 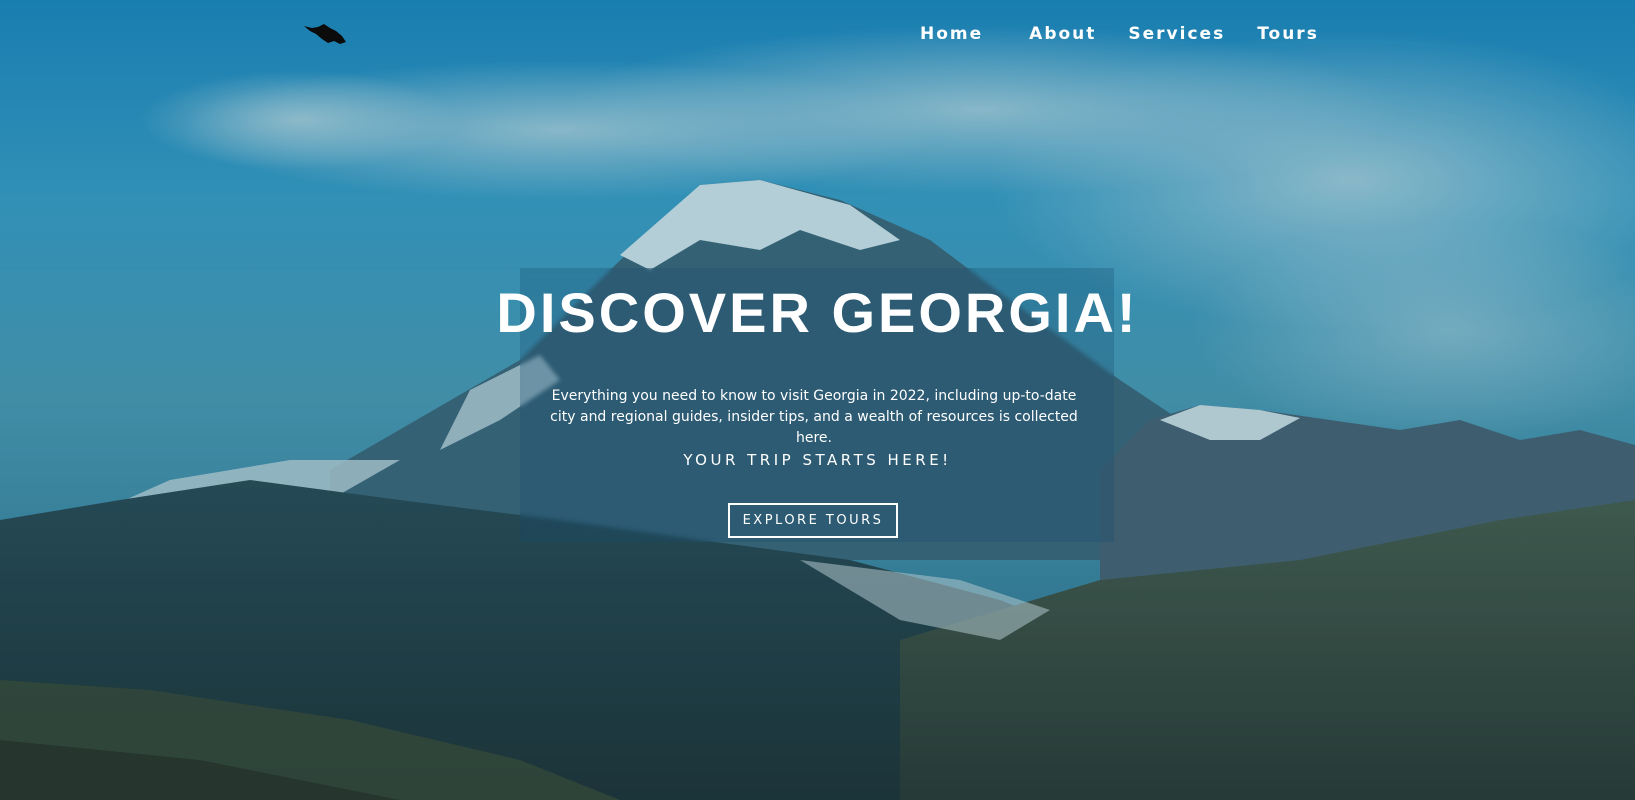 I want to click on hero-headline: DISCOVER GEORGIA!, so click(x=817, y=312).